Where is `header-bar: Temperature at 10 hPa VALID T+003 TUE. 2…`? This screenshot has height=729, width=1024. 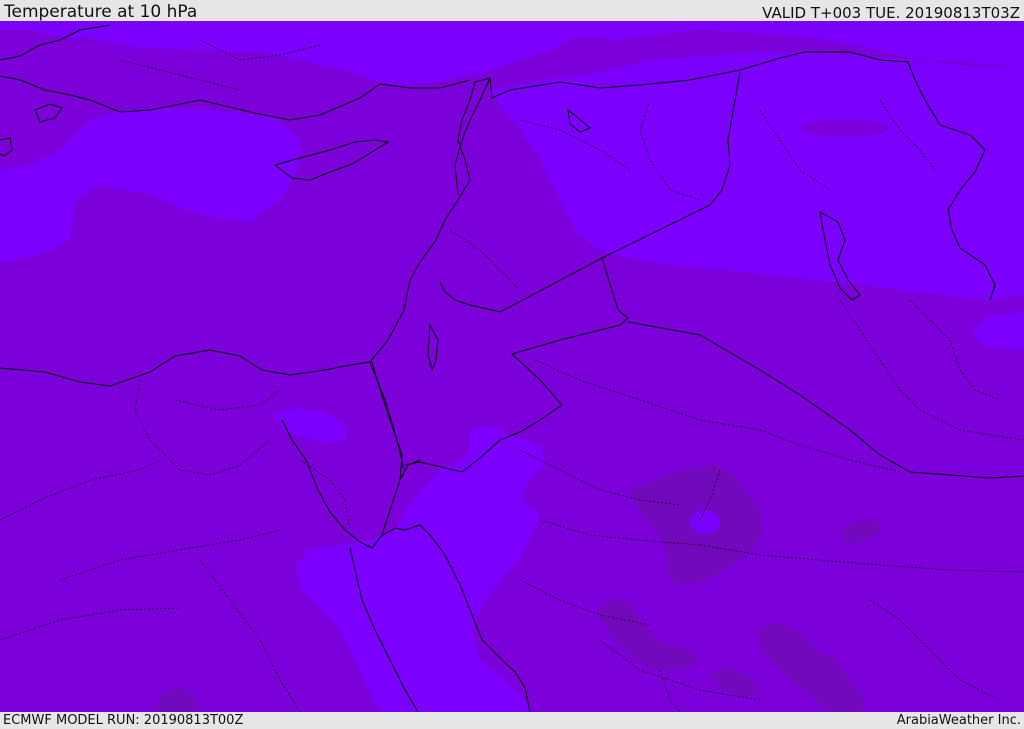
header-bar: Temperature at 10 hPa VALID T+003 TUE. 2… is located at coordinates (512, 10).